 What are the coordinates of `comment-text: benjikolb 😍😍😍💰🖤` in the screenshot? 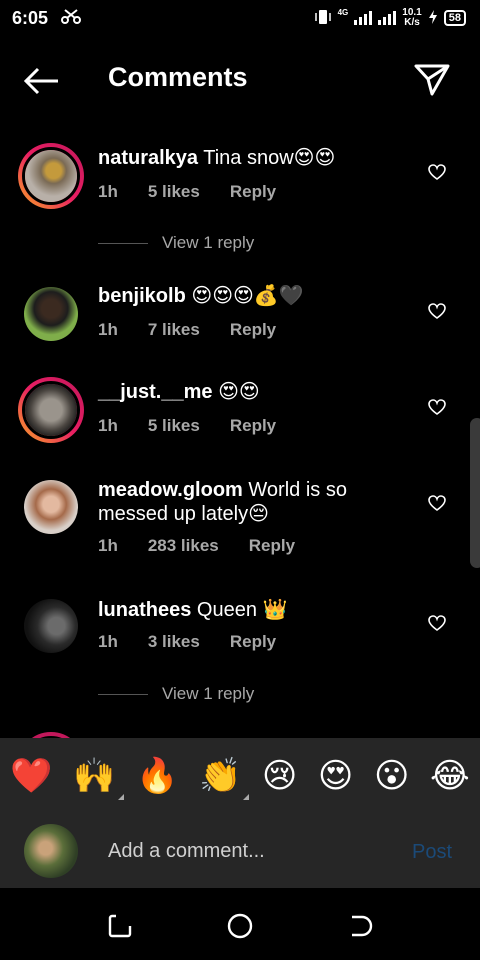 It's located at (248, 296).